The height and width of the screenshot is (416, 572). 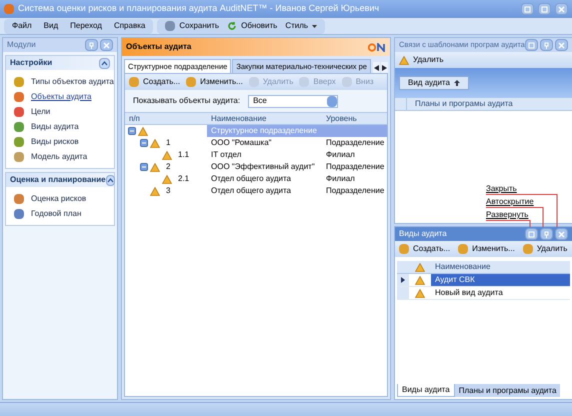 I want to click on left-arrow-icon, so click(x=376, y=67).